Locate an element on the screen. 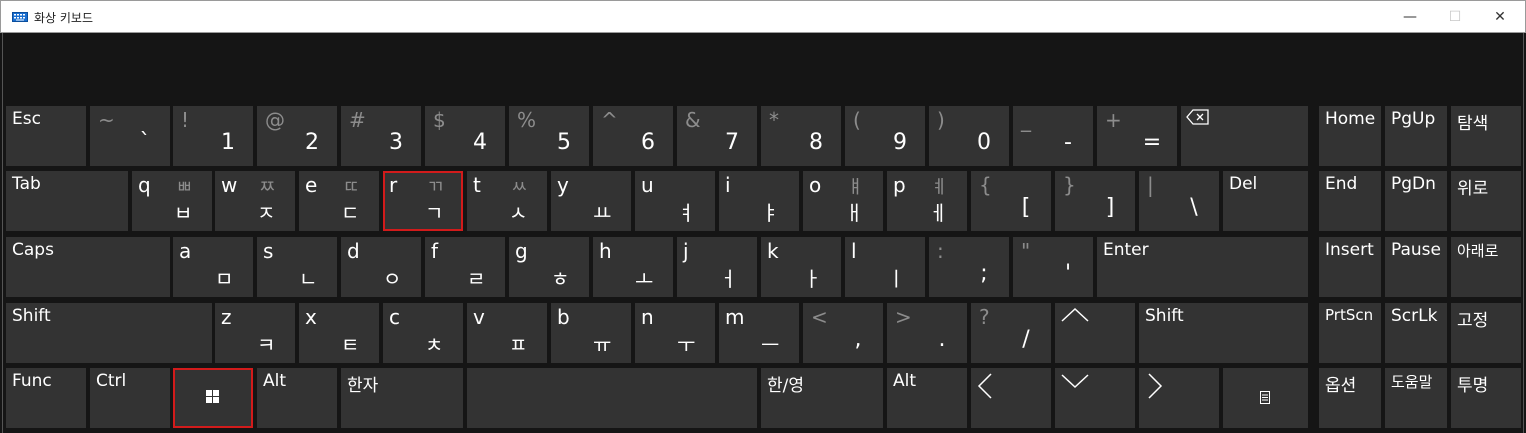 This screenshot has width=1526, height=433. key-6: ^ 6 is located at coordinates (633, 136).